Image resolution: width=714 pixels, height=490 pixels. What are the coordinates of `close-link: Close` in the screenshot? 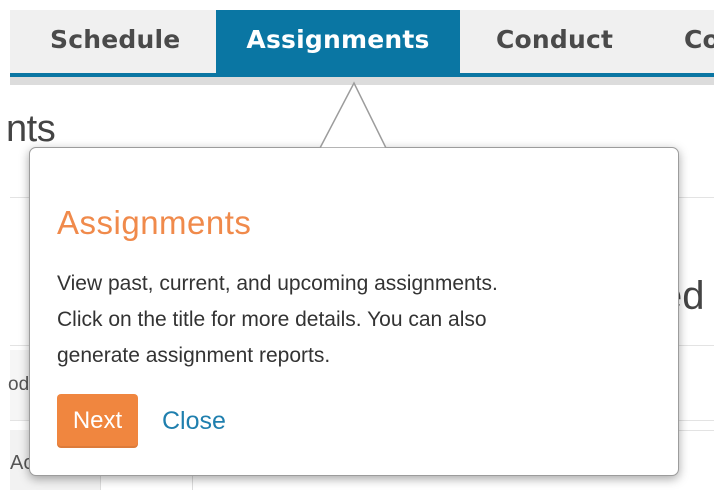 It's located at (194, 421).